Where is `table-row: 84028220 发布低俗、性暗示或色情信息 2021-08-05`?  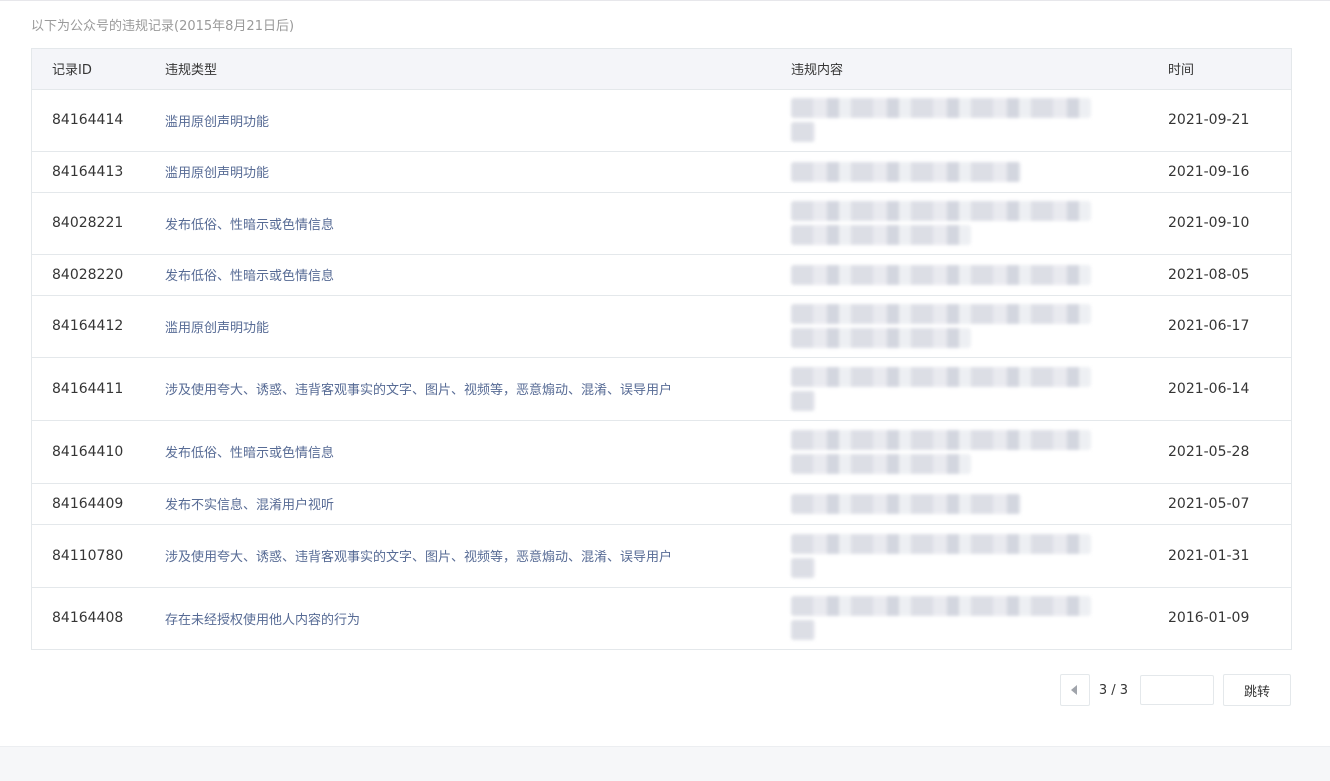
table-row: 84028220 发布低俗、性暗示或色情信息 2021-08-05 is located at coordinates (661, 275).